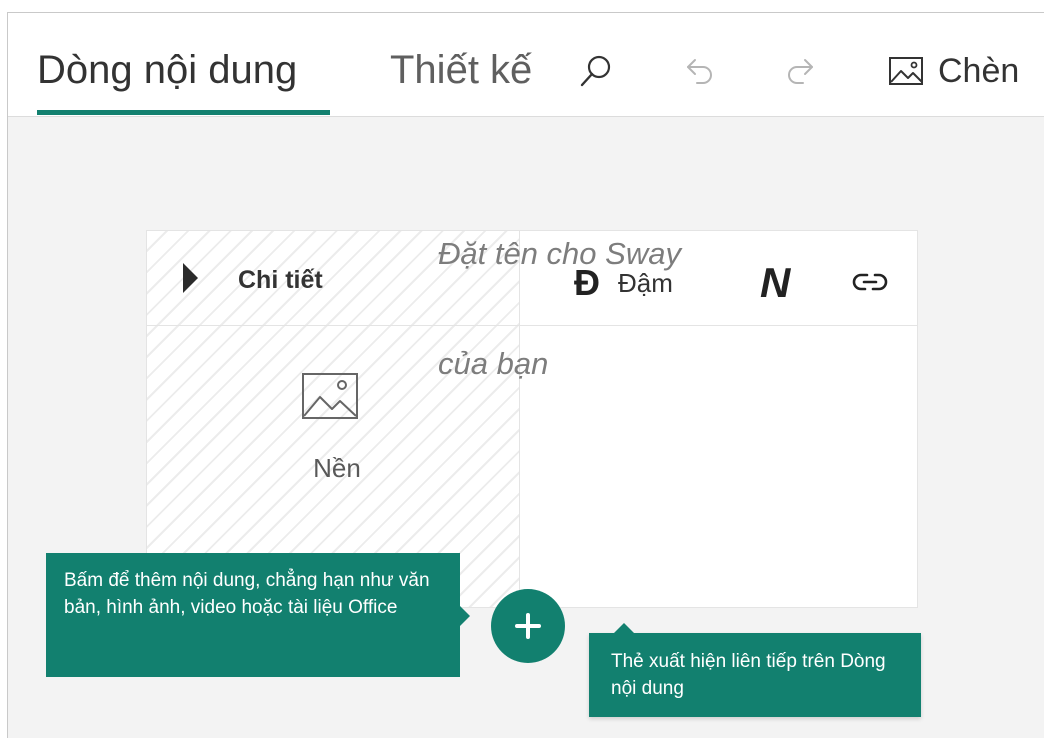  What do you see at coordinates (330, 396) in the screenshot?
I see `image-placeholder-icon` at bounding box center [330, 396].